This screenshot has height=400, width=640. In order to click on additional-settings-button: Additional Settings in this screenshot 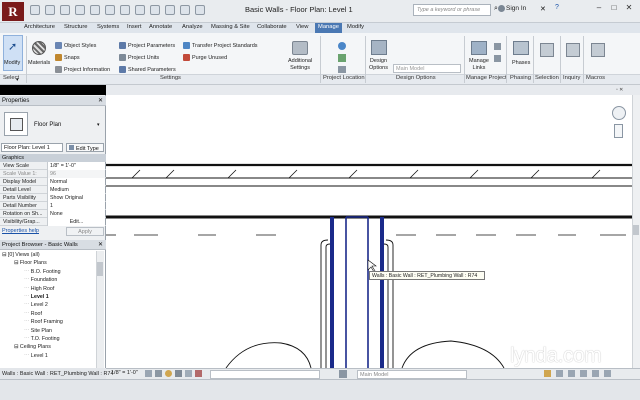, I will do `click(300, 65)`.